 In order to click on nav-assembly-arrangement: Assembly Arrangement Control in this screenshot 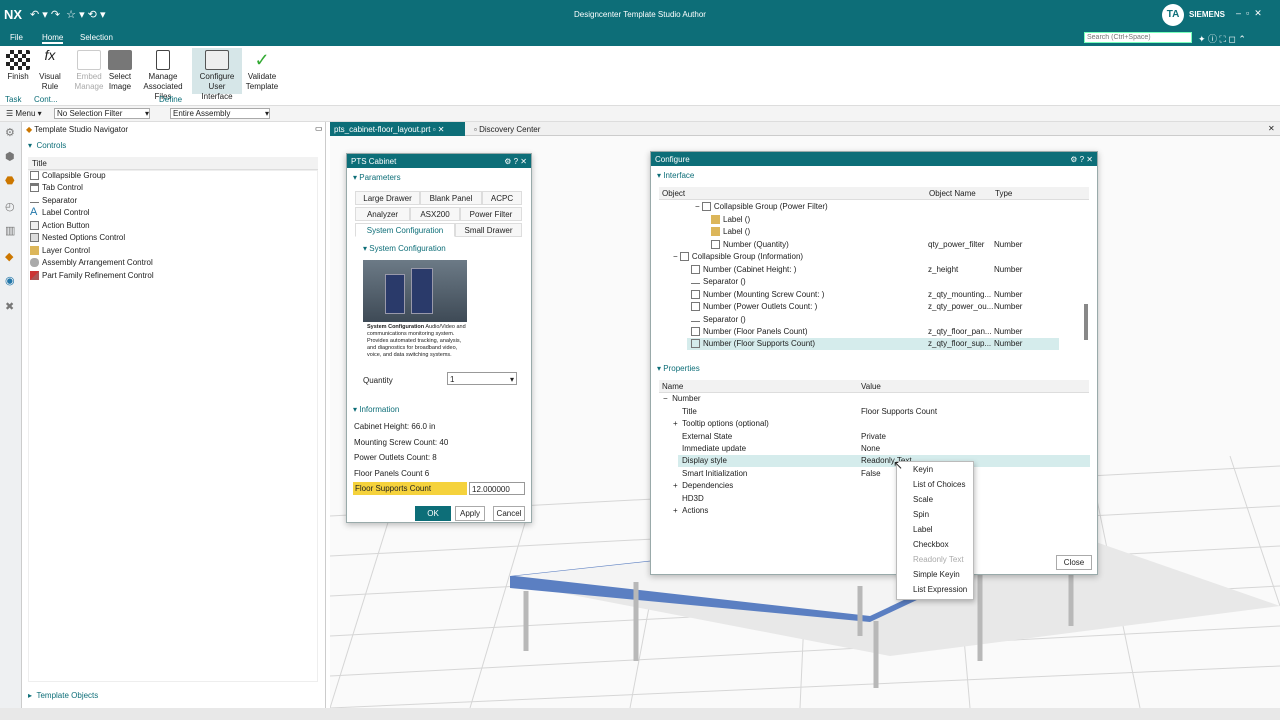, I will do `click(91, 263)`.